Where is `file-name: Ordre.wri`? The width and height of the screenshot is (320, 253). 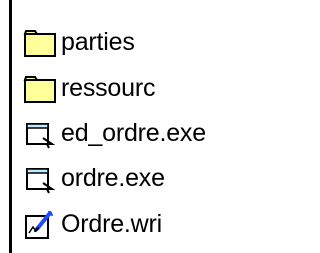 file-name: Ordre.wri is located at coordinates (111, 224).